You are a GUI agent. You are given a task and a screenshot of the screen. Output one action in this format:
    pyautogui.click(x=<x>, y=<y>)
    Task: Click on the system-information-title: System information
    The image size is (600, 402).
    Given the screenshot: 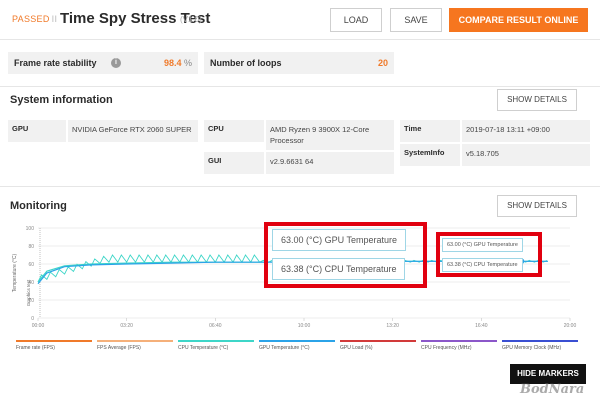 What is the action you would take?
    pyautogui.click(x=61, y=100)
    